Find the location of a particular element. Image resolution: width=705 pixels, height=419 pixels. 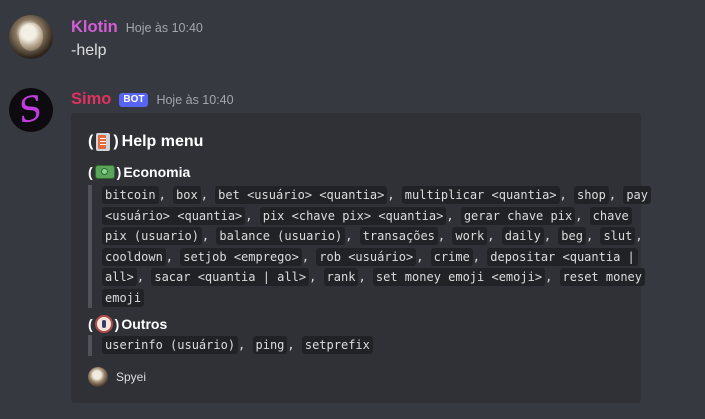

command-code: pay is located at coordinates (637, 195).